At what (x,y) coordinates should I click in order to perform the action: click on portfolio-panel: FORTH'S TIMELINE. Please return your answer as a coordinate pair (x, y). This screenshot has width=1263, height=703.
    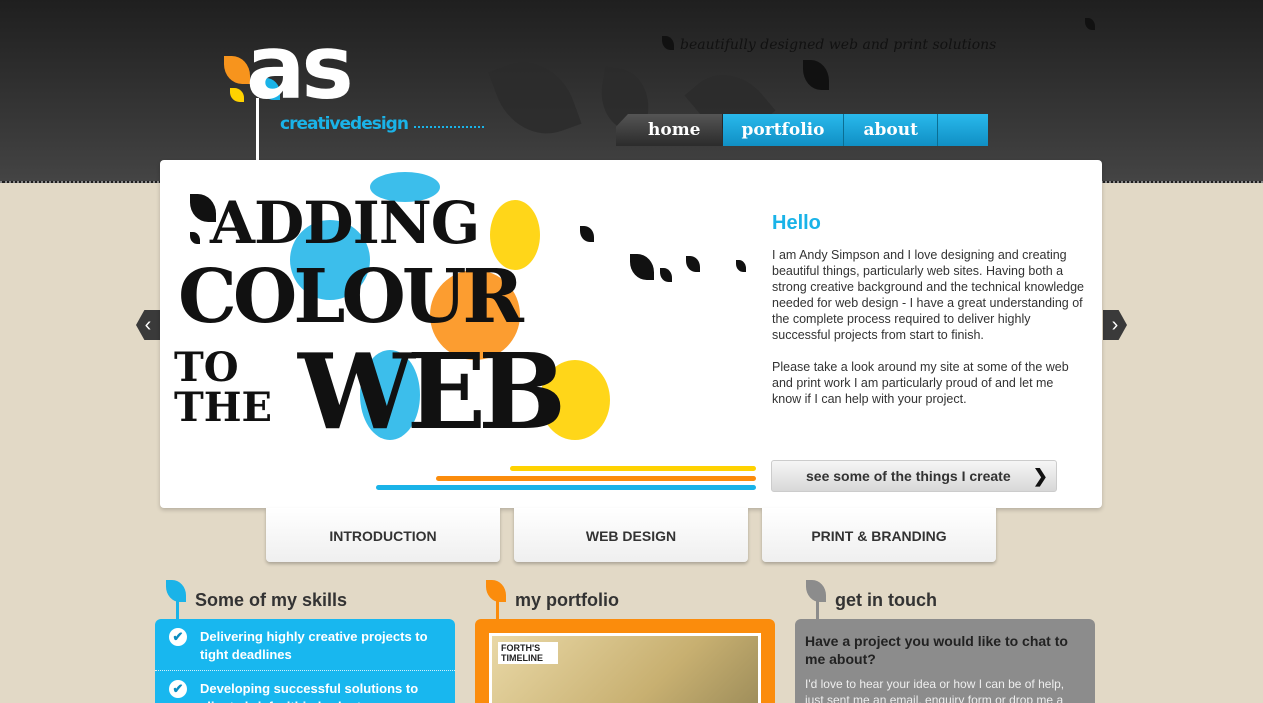
    Looking at the image, I should click on (625, 661).